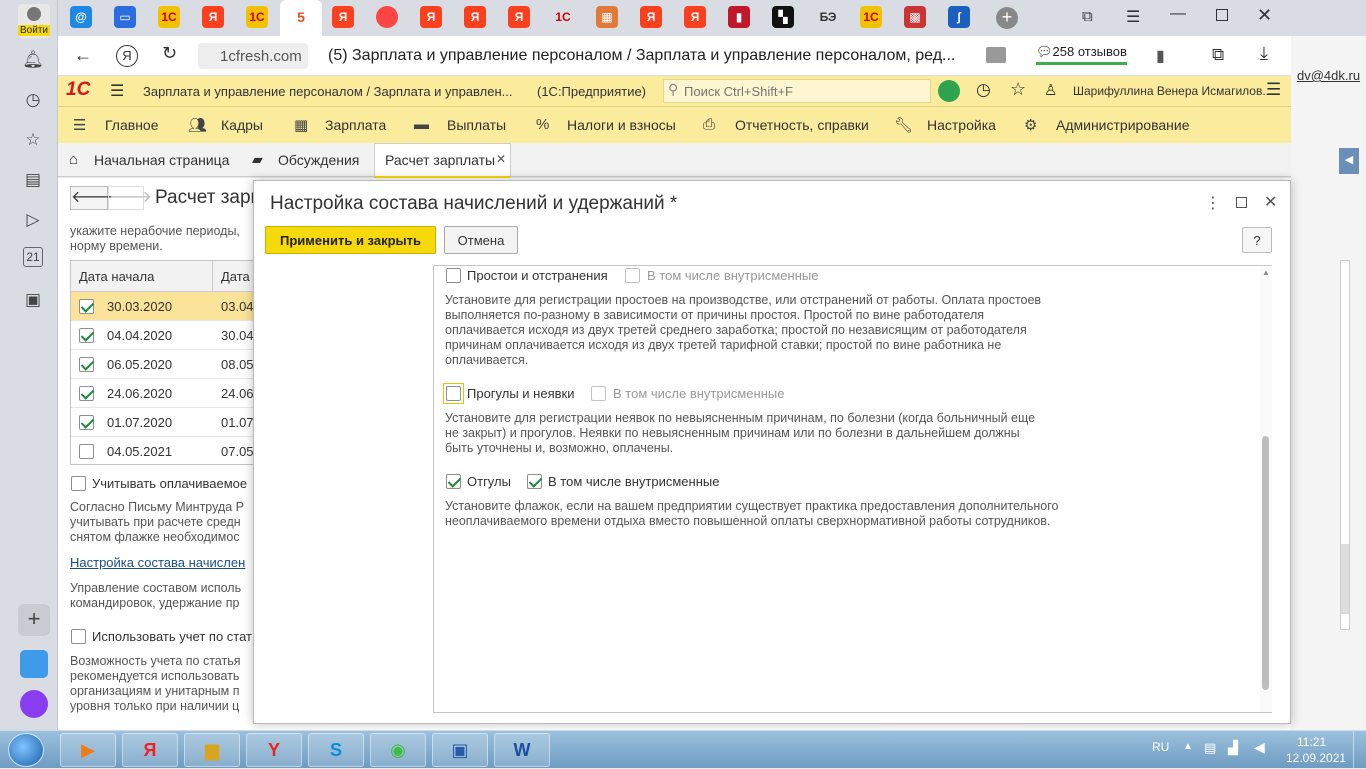  I want to click on apply-and-close-button: Применить и закрыть, so click(350, 240).